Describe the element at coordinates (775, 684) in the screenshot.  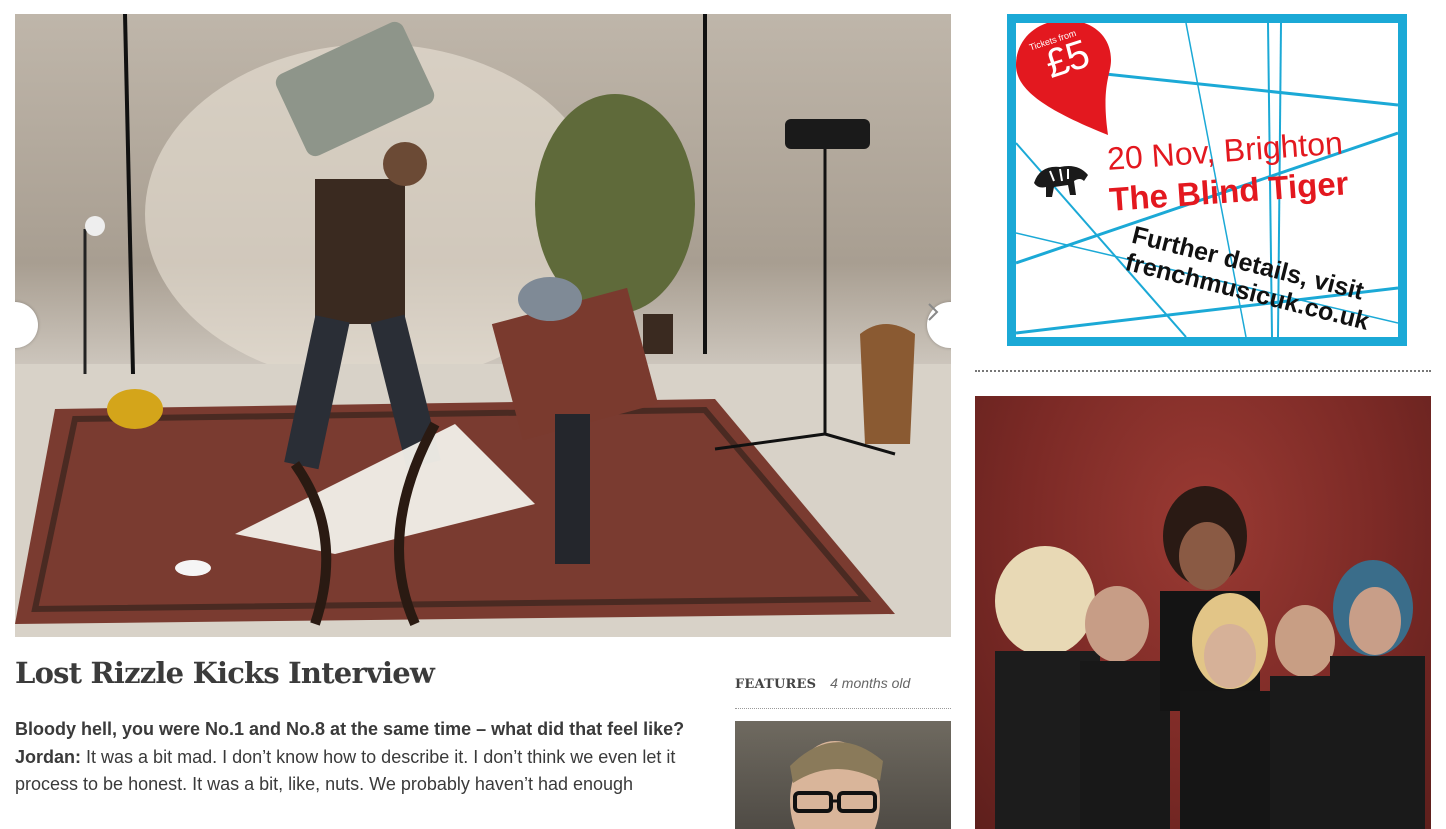
I see `feature-category-link: FEATURES` at that location.